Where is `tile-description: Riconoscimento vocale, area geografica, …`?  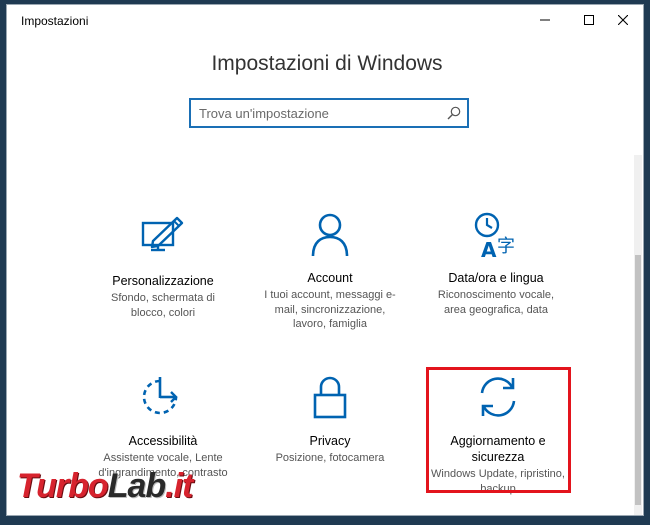
tile-description: Riconoscimento vocale, area geografica, … is located at coordinates (496, 302).